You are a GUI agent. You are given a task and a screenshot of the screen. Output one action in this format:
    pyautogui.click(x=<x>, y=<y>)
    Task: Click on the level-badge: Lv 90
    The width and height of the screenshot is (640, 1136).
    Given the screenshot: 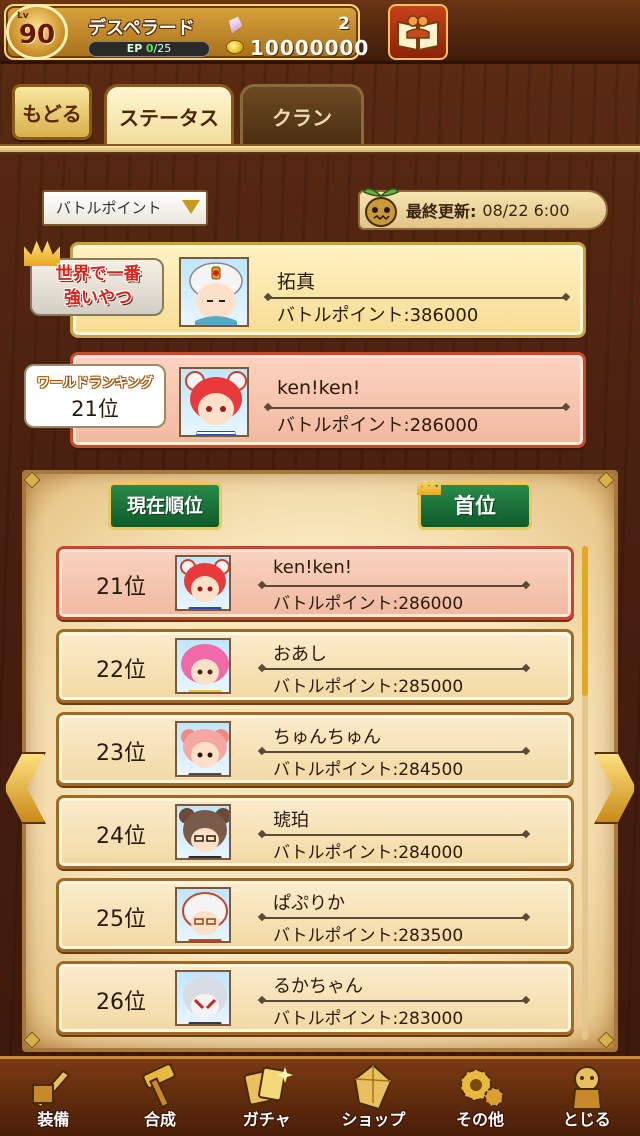 What is the action you would take?
    pyautogui.click(x=37, y=32)
    